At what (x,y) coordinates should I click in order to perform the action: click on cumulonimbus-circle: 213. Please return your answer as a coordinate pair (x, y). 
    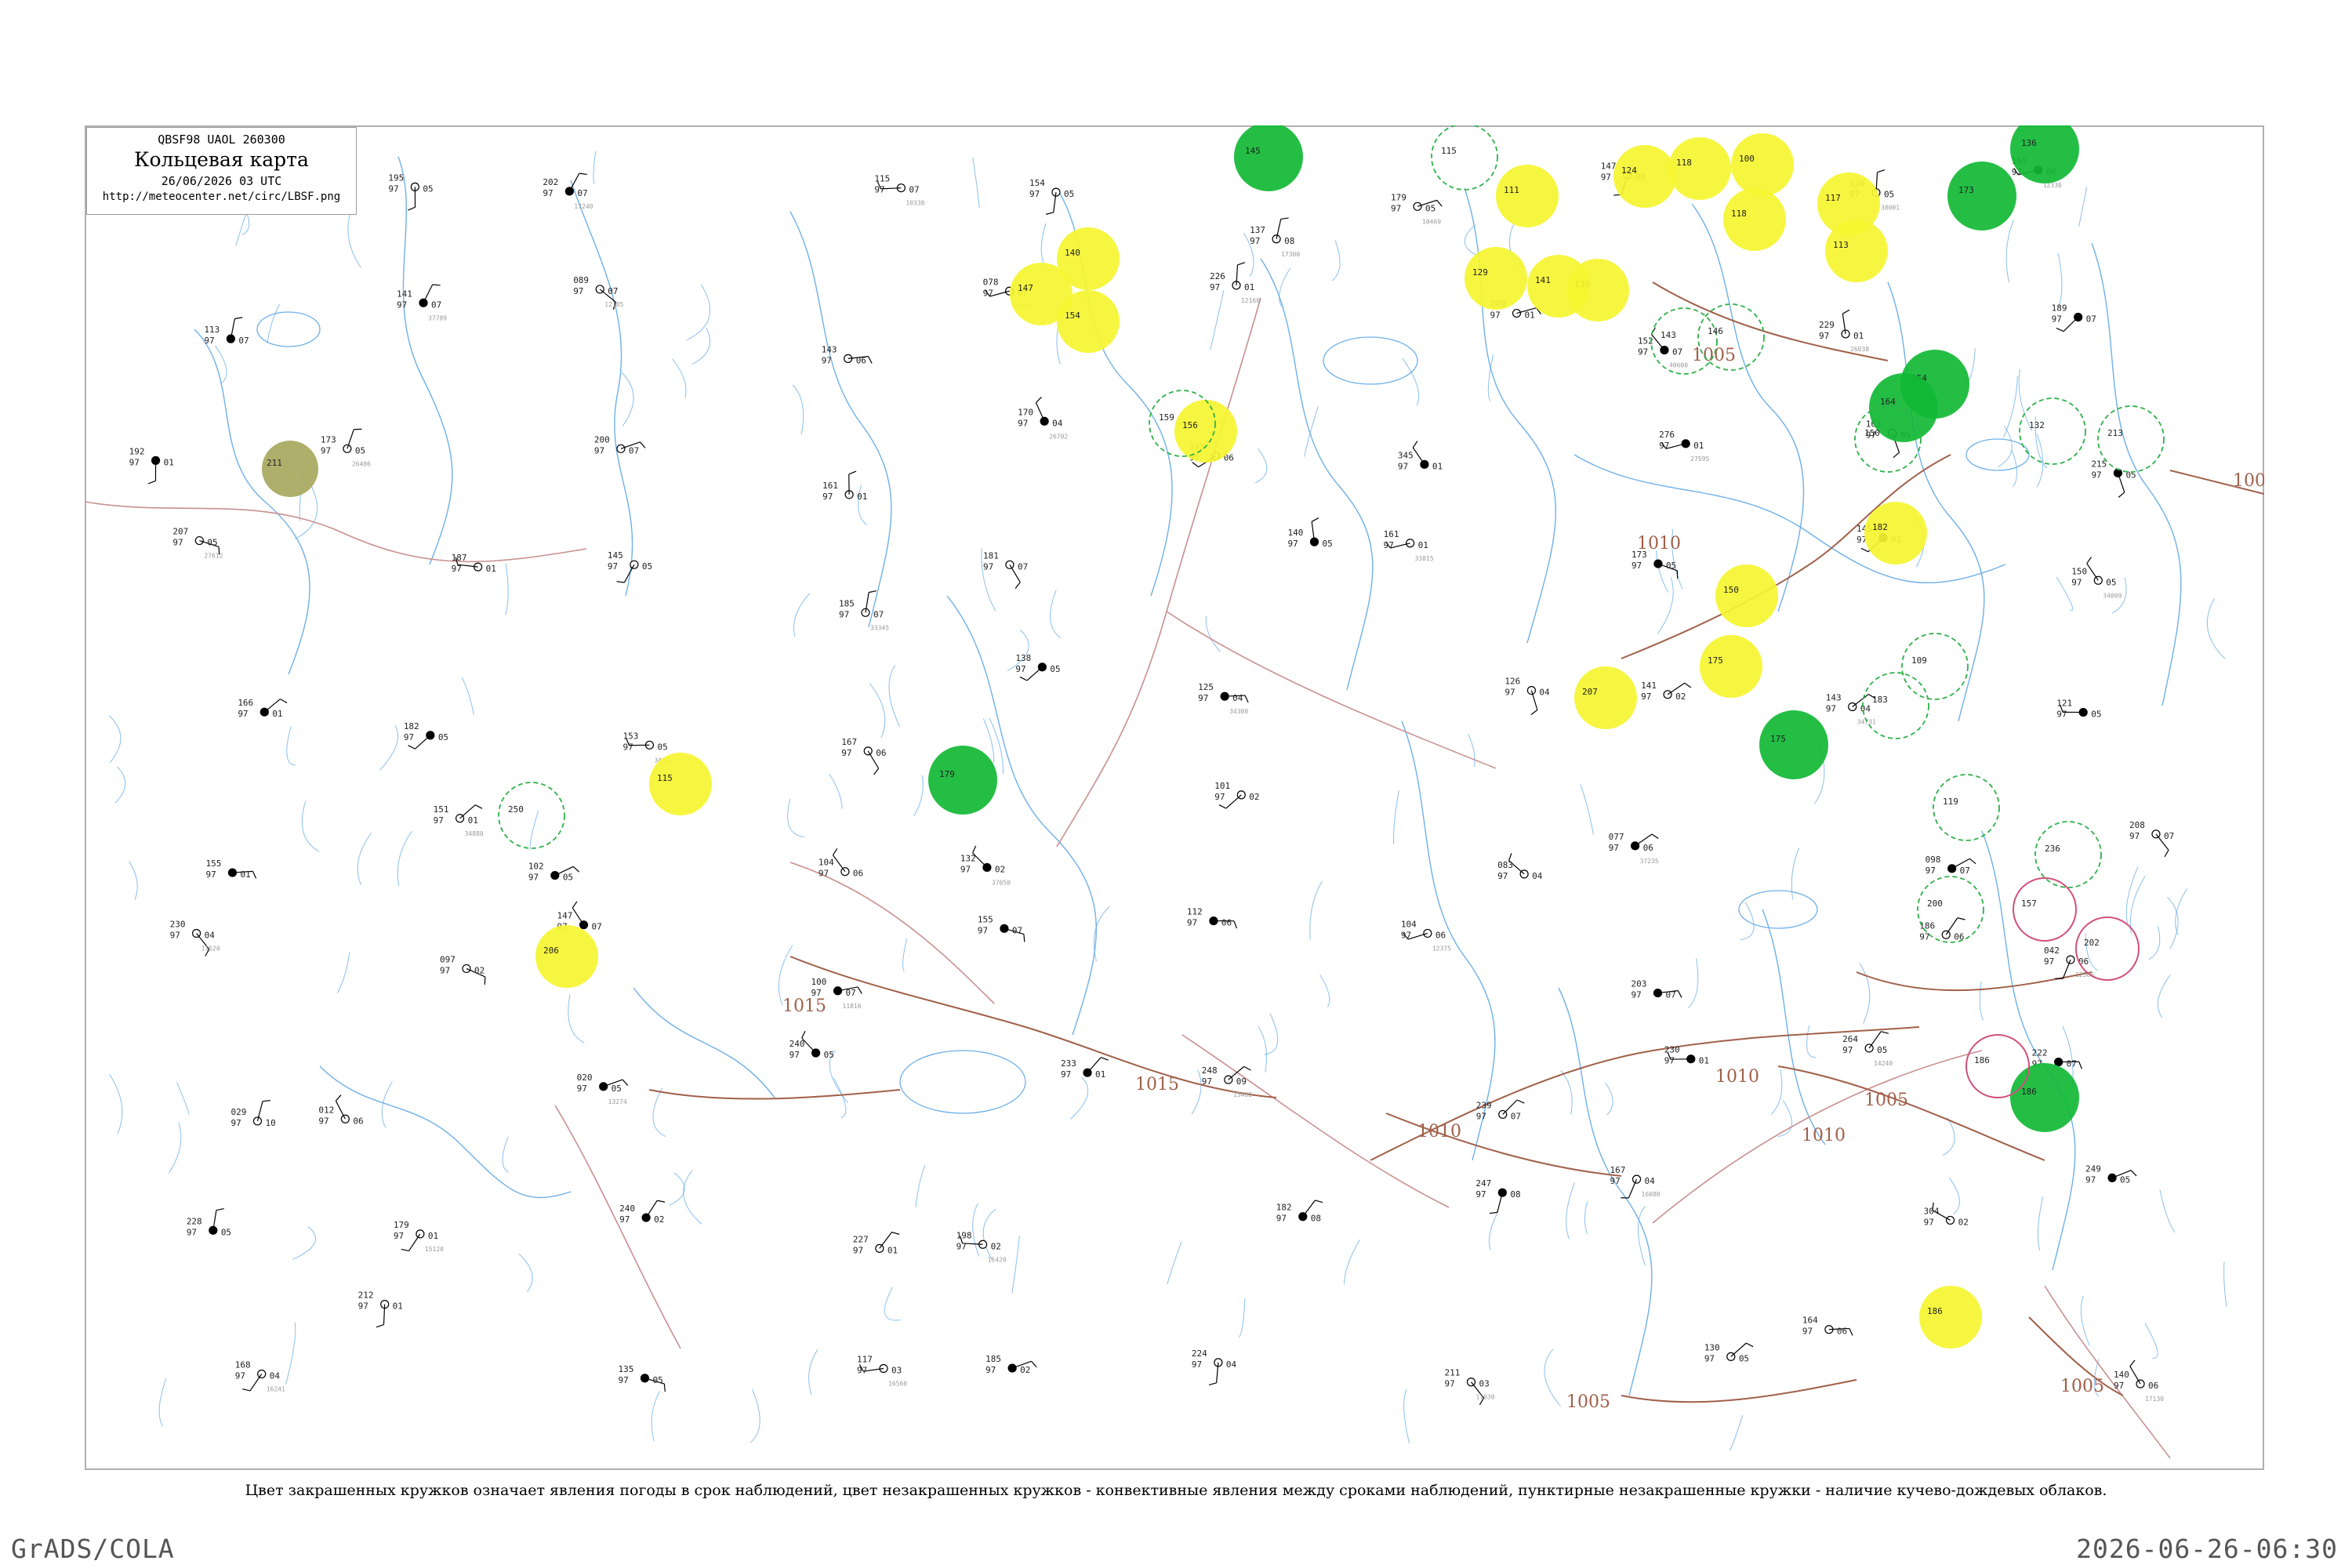
    Looking at the image, I should click on (2131, 439).